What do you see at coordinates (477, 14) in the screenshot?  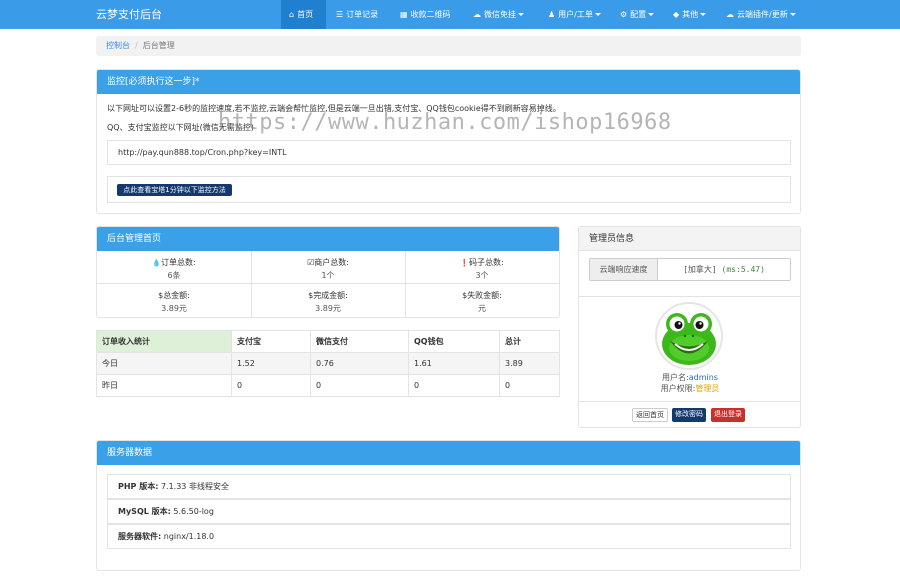 I see `wechat-icon: ☁` at bounding box center [477, 14].